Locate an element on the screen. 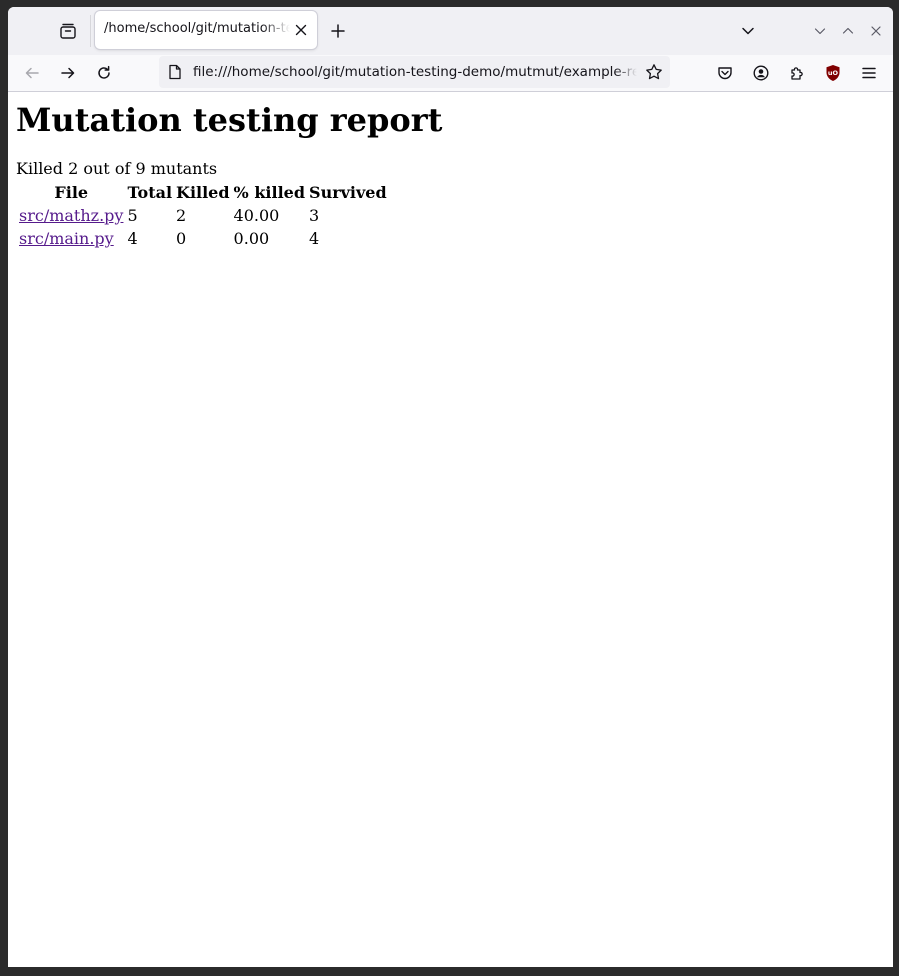 This screenshot has height=976, width=899. ublock-origin-icon: uO is located at coordinates (833, 73).